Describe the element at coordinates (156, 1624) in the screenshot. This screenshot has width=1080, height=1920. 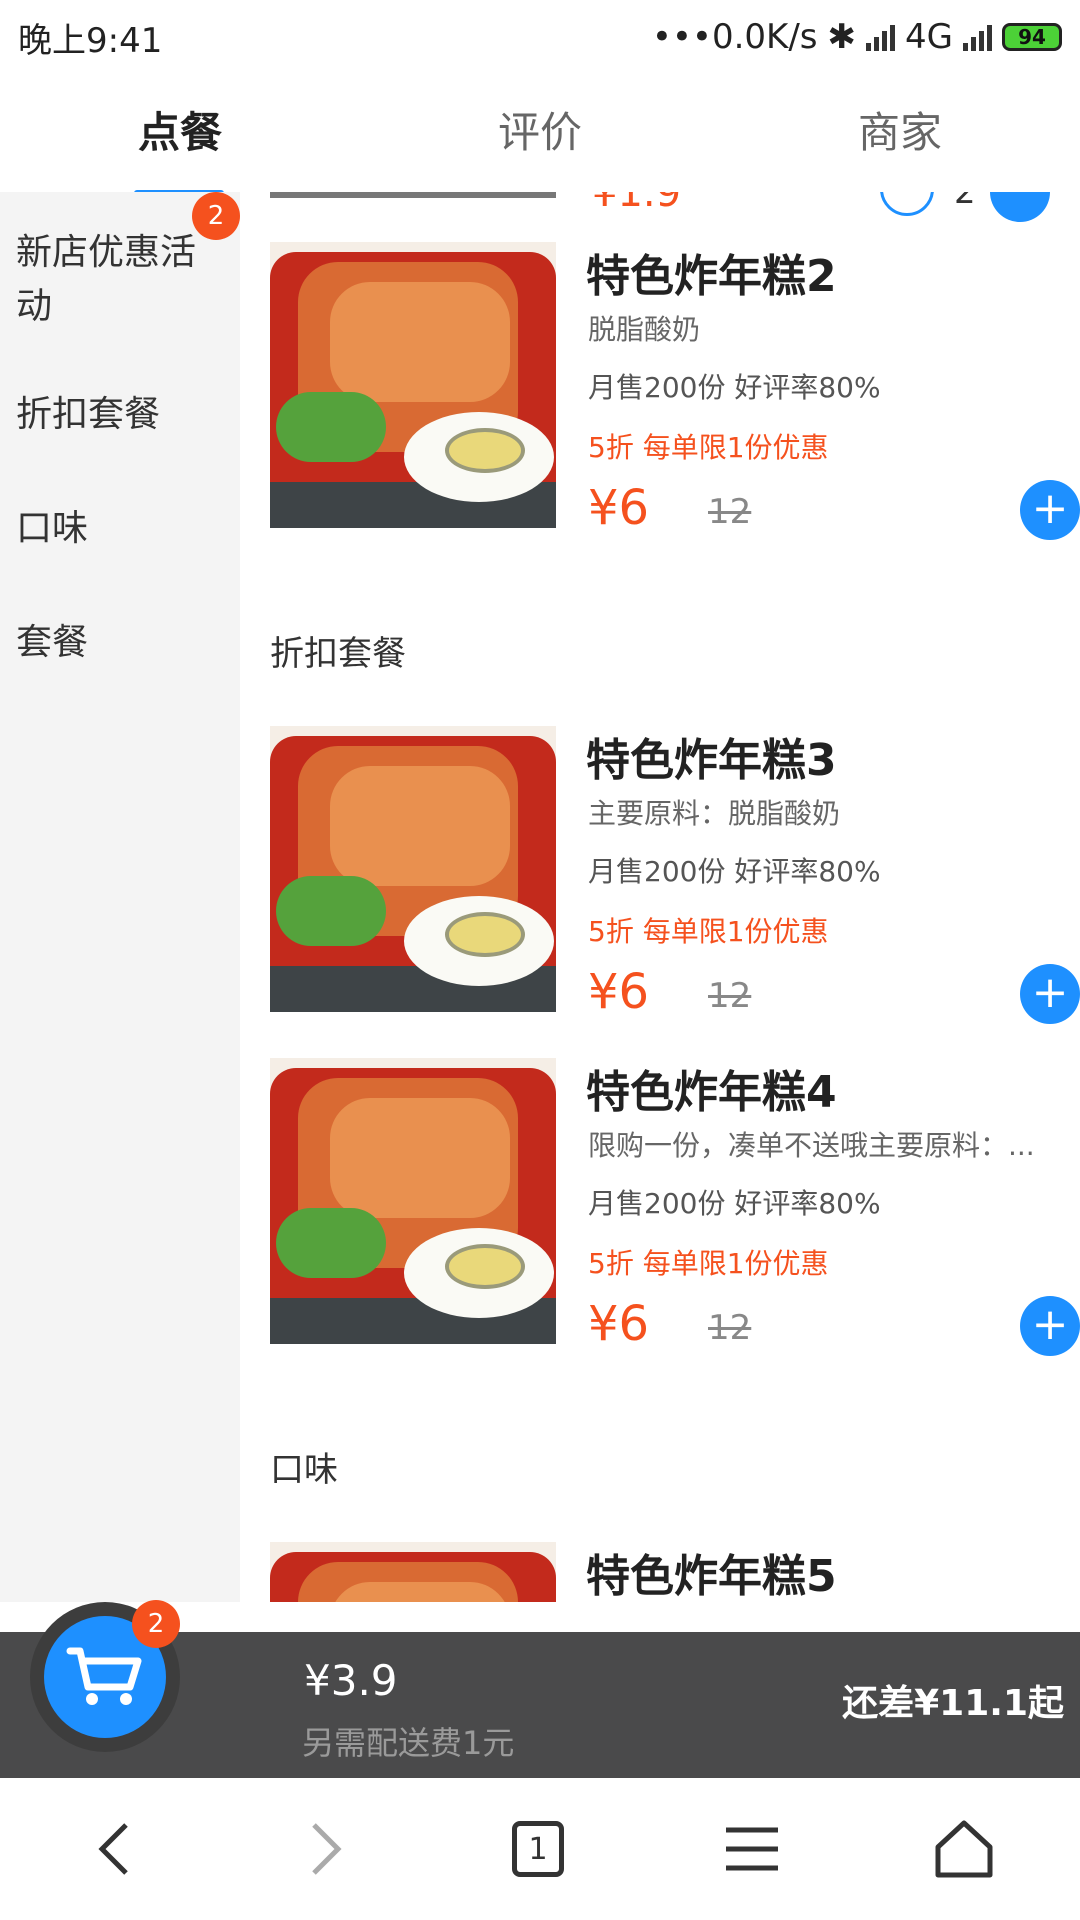
I see `cart-badge: 2` at that location.